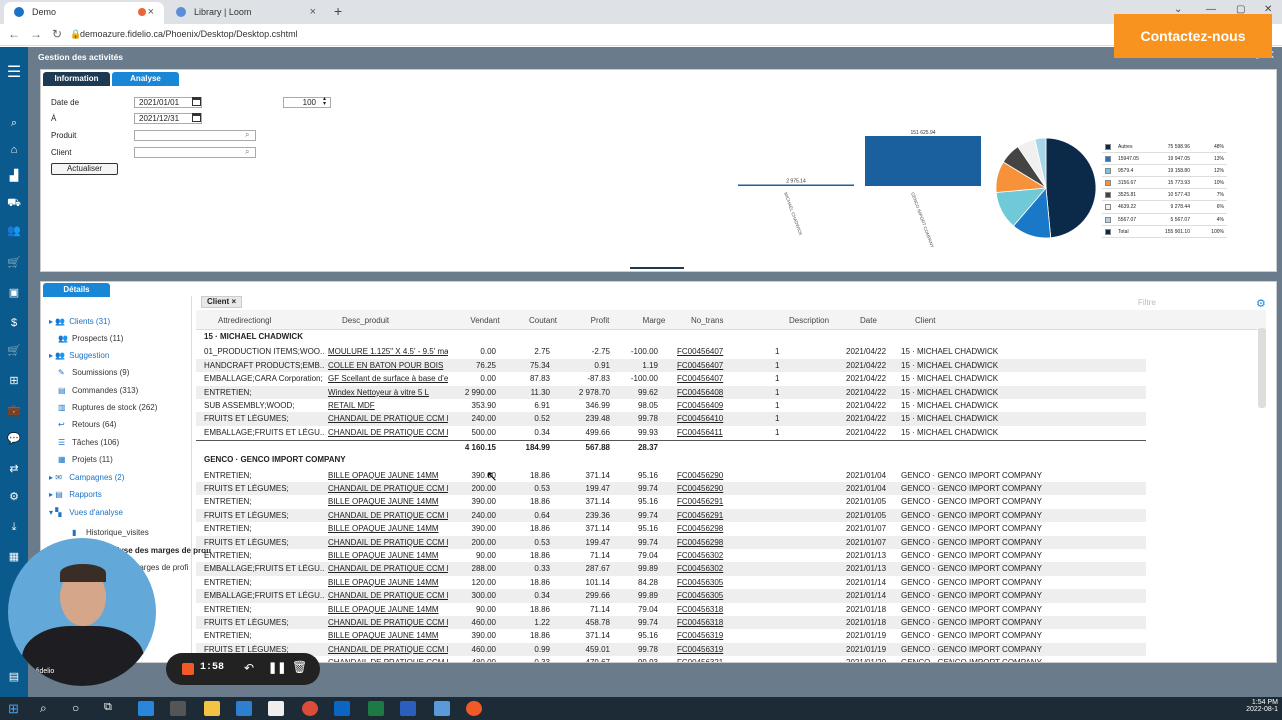 The height and width of the screenshot is (720, 1282). I want to click on cart-icon: 🛒, so click(14, 263).